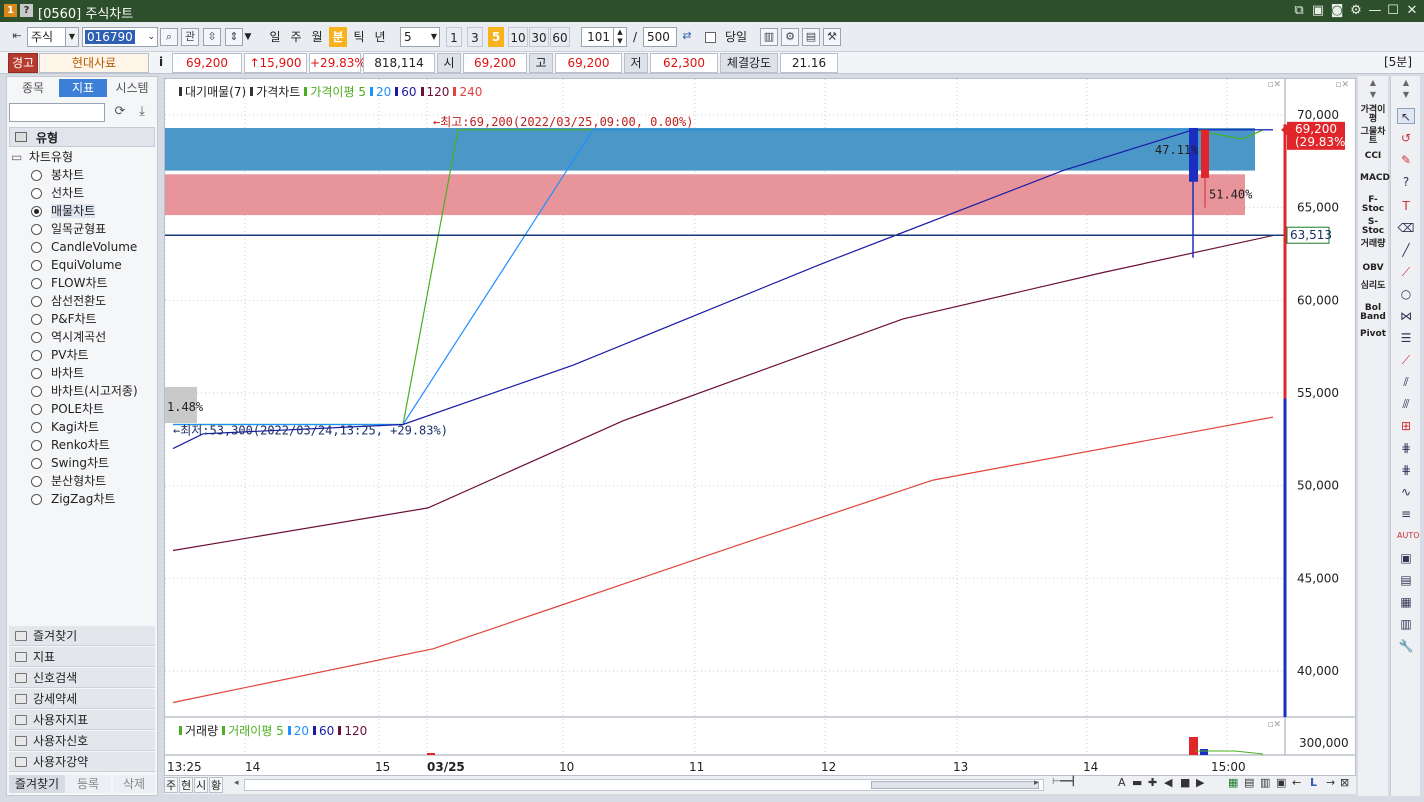 The width and height of the screenshot is (1424, 802). I want to click on document-icon: ▤, so click(1406, 580).